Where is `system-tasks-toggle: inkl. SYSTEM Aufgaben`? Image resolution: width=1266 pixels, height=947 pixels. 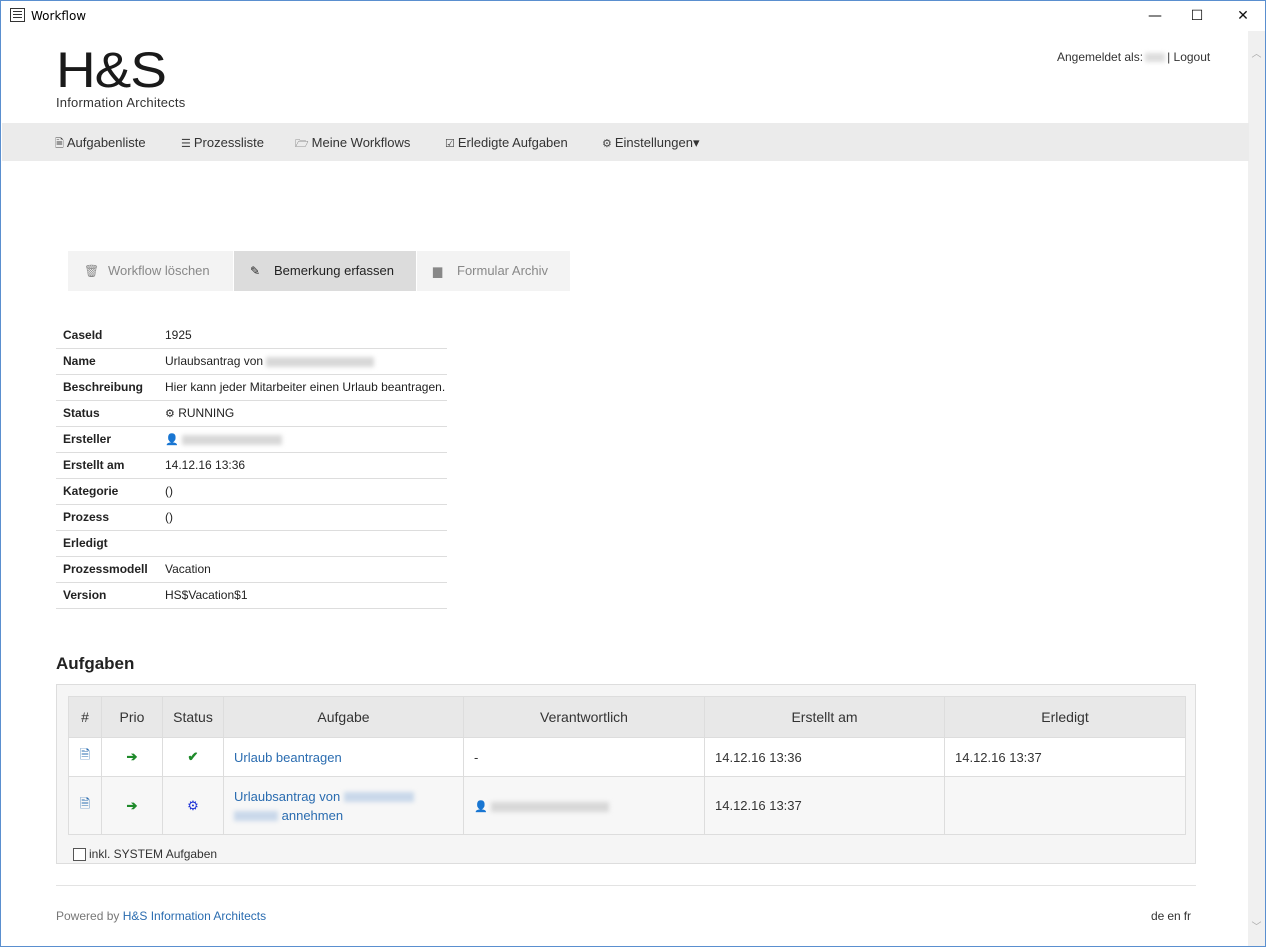 system-tasks-toggle: inkl. SYSTEM Aufgaben is located at coordinates (145, 854).